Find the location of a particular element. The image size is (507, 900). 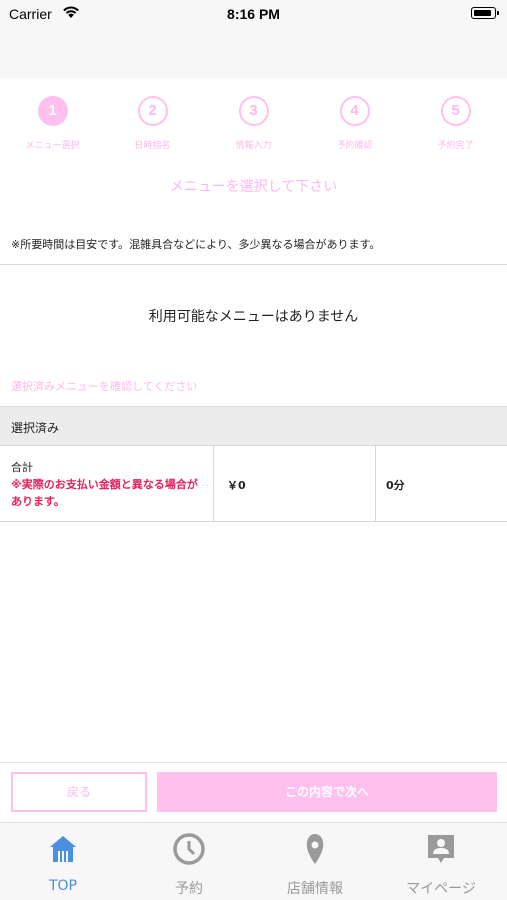

total-label: 合計 is located at coordinates (22, 467).